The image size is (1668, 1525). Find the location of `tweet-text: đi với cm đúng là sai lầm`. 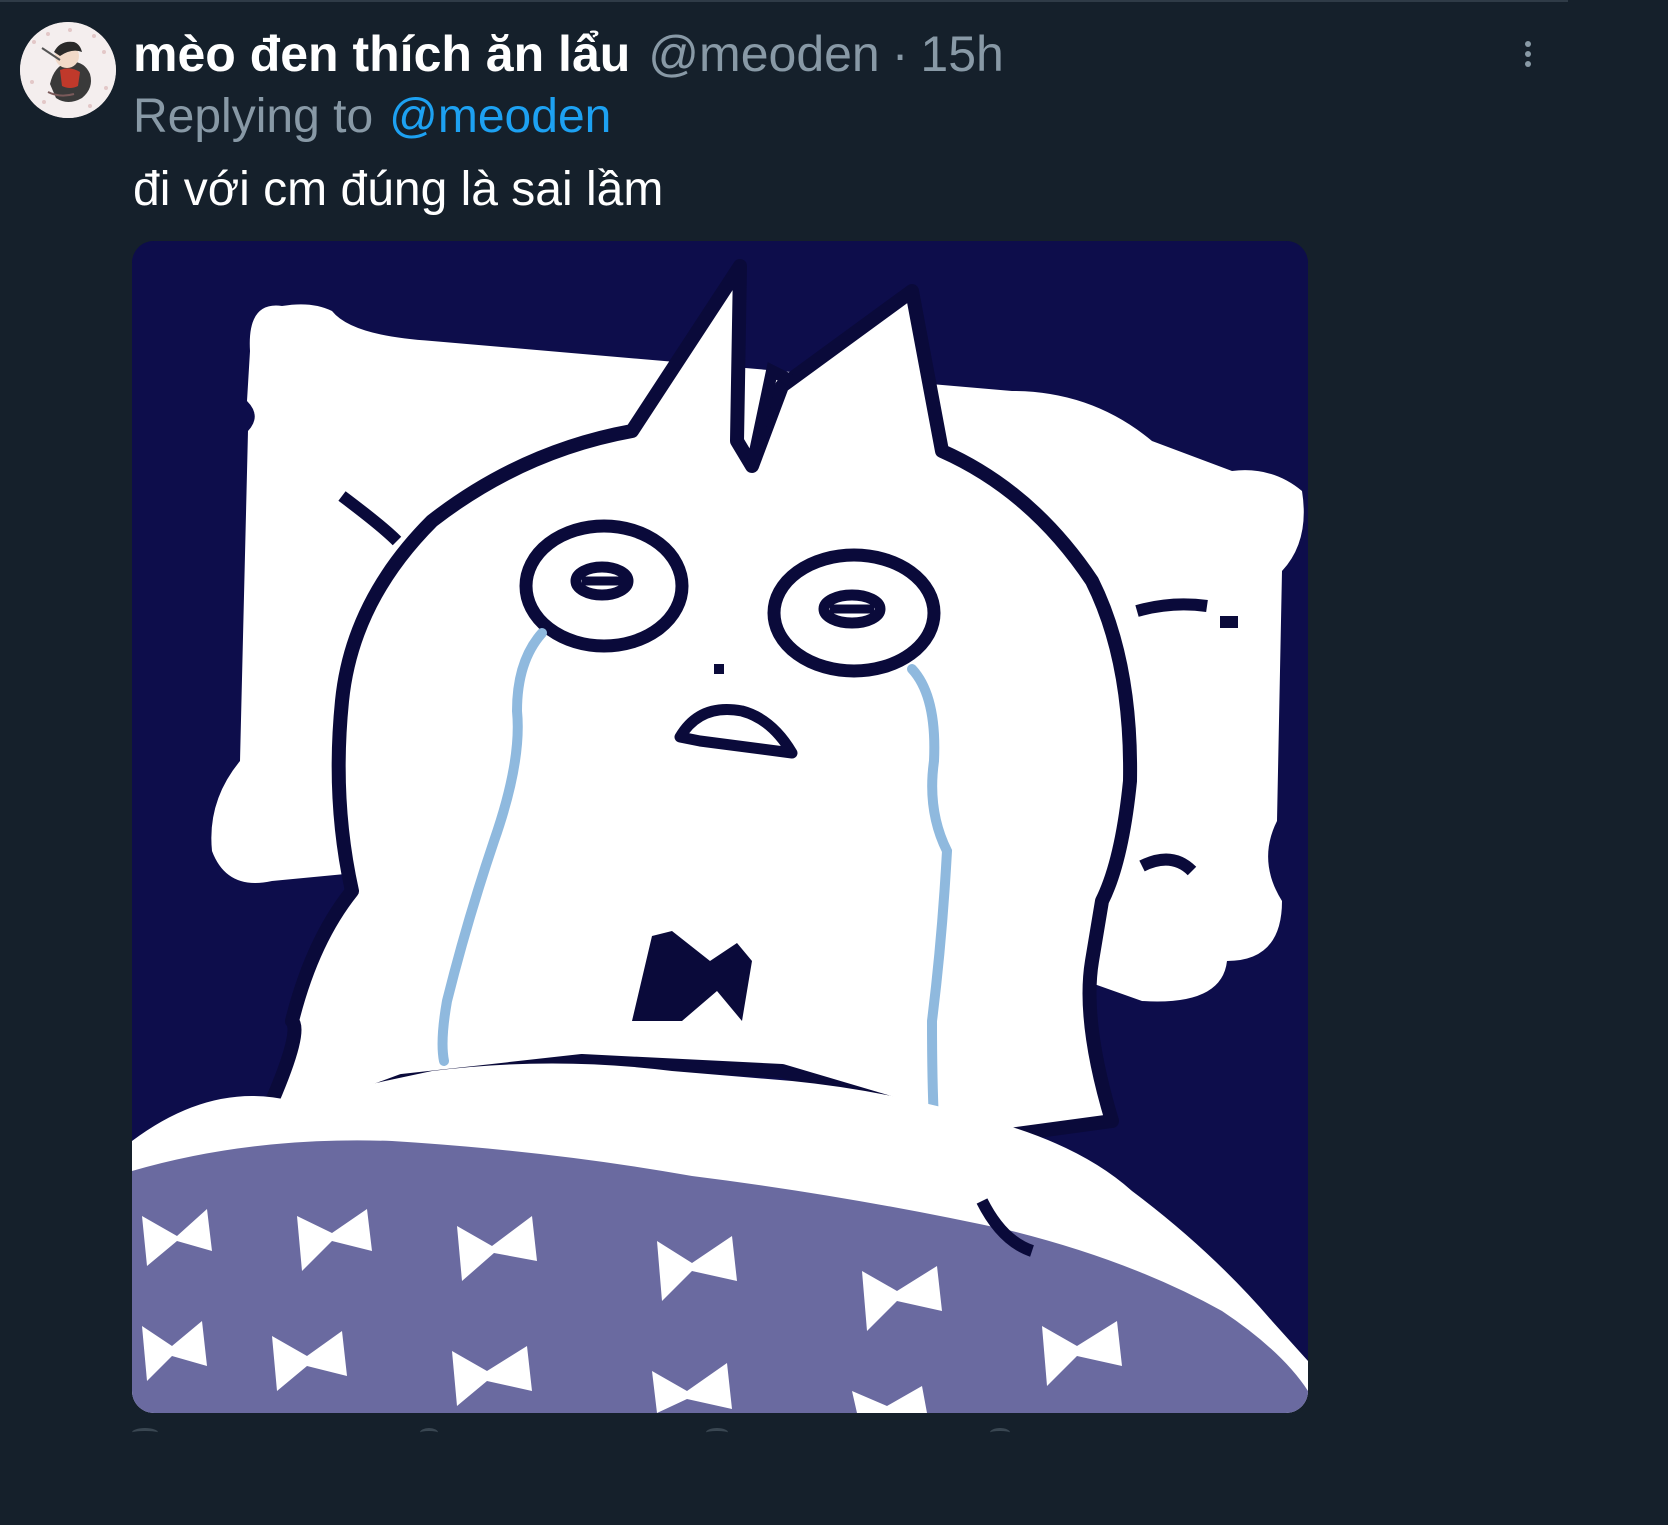

tweet-text: đi với cm đúng là sai lầm is located at coordinates (398, 189).